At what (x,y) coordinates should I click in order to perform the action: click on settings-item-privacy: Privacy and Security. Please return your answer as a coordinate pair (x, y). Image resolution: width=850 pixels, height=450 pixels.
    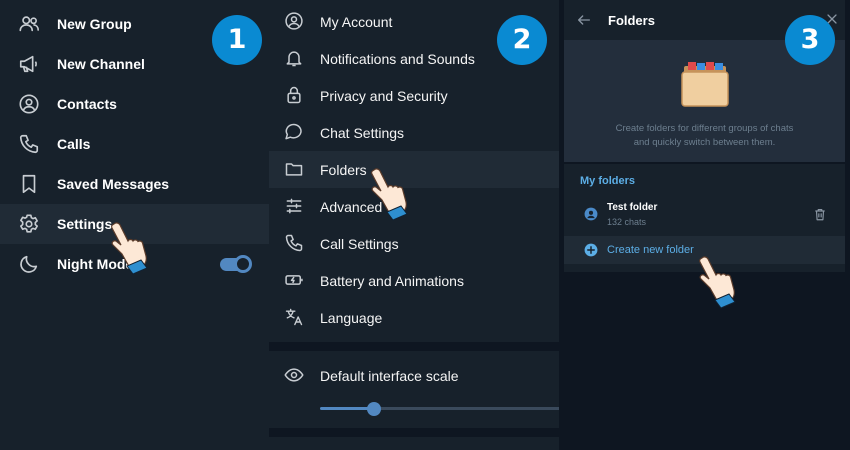
    Looking at the image, I should click on (414, 95).